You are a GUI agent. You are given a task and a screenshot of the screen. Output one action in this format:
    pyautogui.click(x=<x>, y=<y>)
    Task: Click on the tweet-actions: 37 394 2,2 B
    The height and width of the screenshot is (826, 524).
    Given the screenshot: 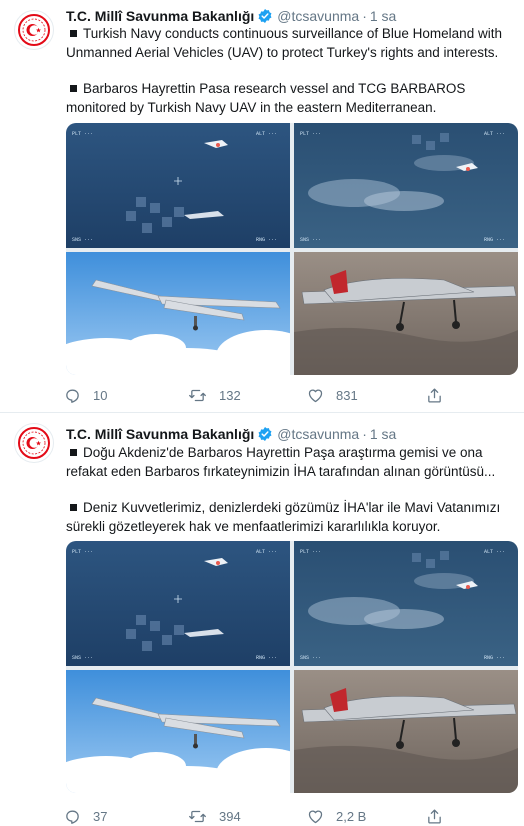 What is the action you would take?
    pyautogui.click(x=284, y=816)
    